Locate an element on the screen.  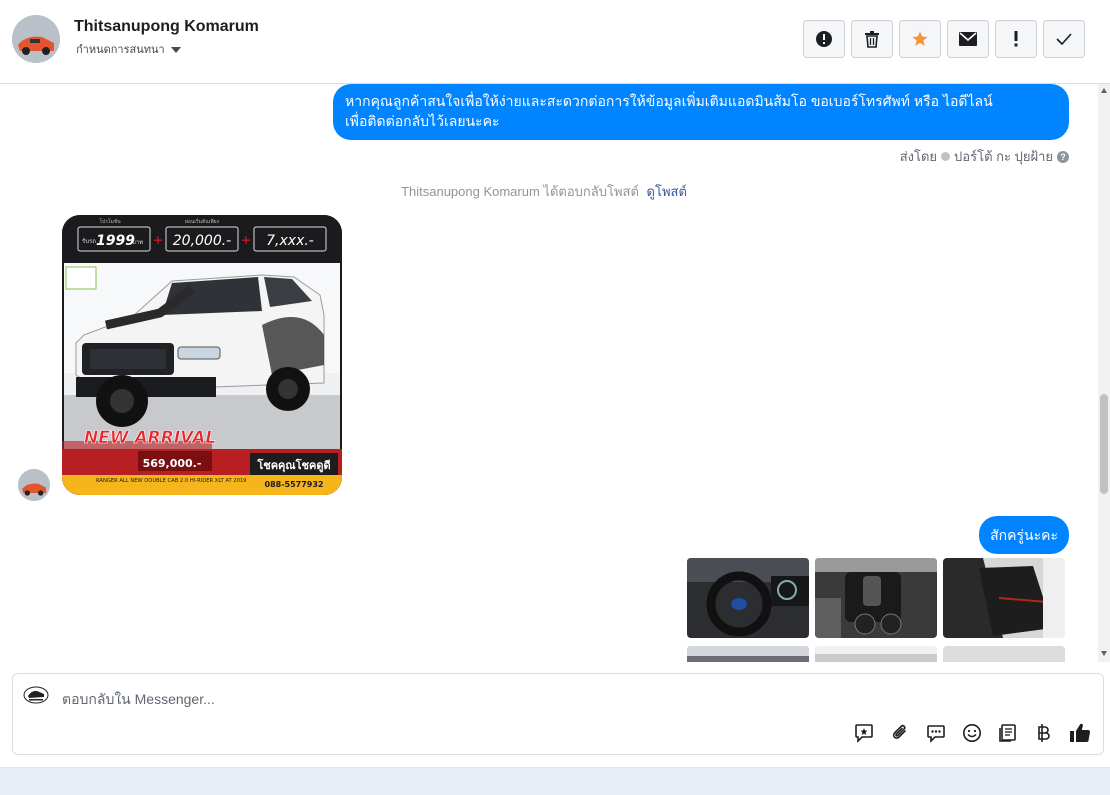
mark-done-button is located at coordinates (1064, 39).